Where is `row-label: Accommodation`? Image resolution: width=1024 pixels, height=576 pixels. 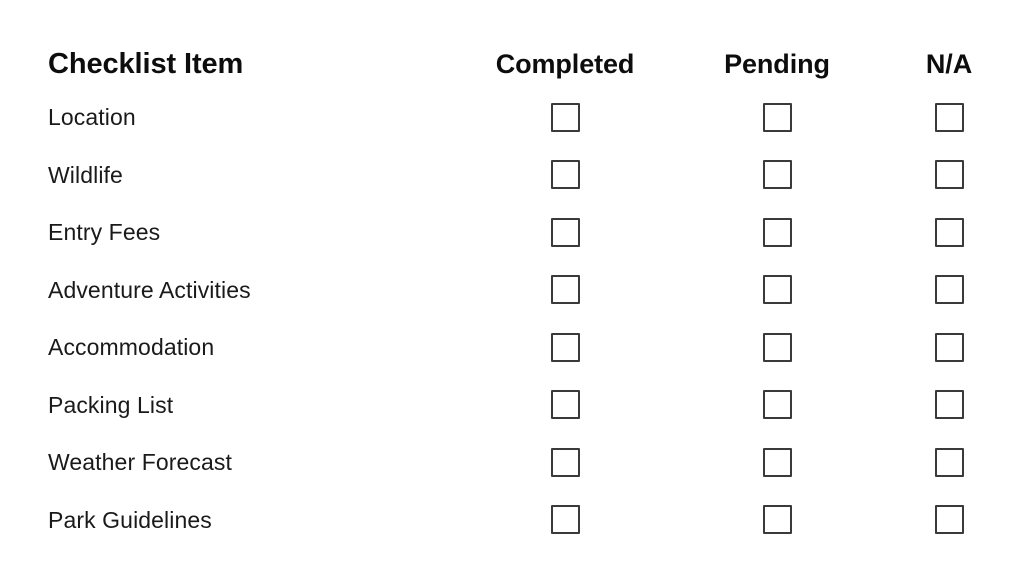
row-label: Accommodation is located at coordinates (131, 347).